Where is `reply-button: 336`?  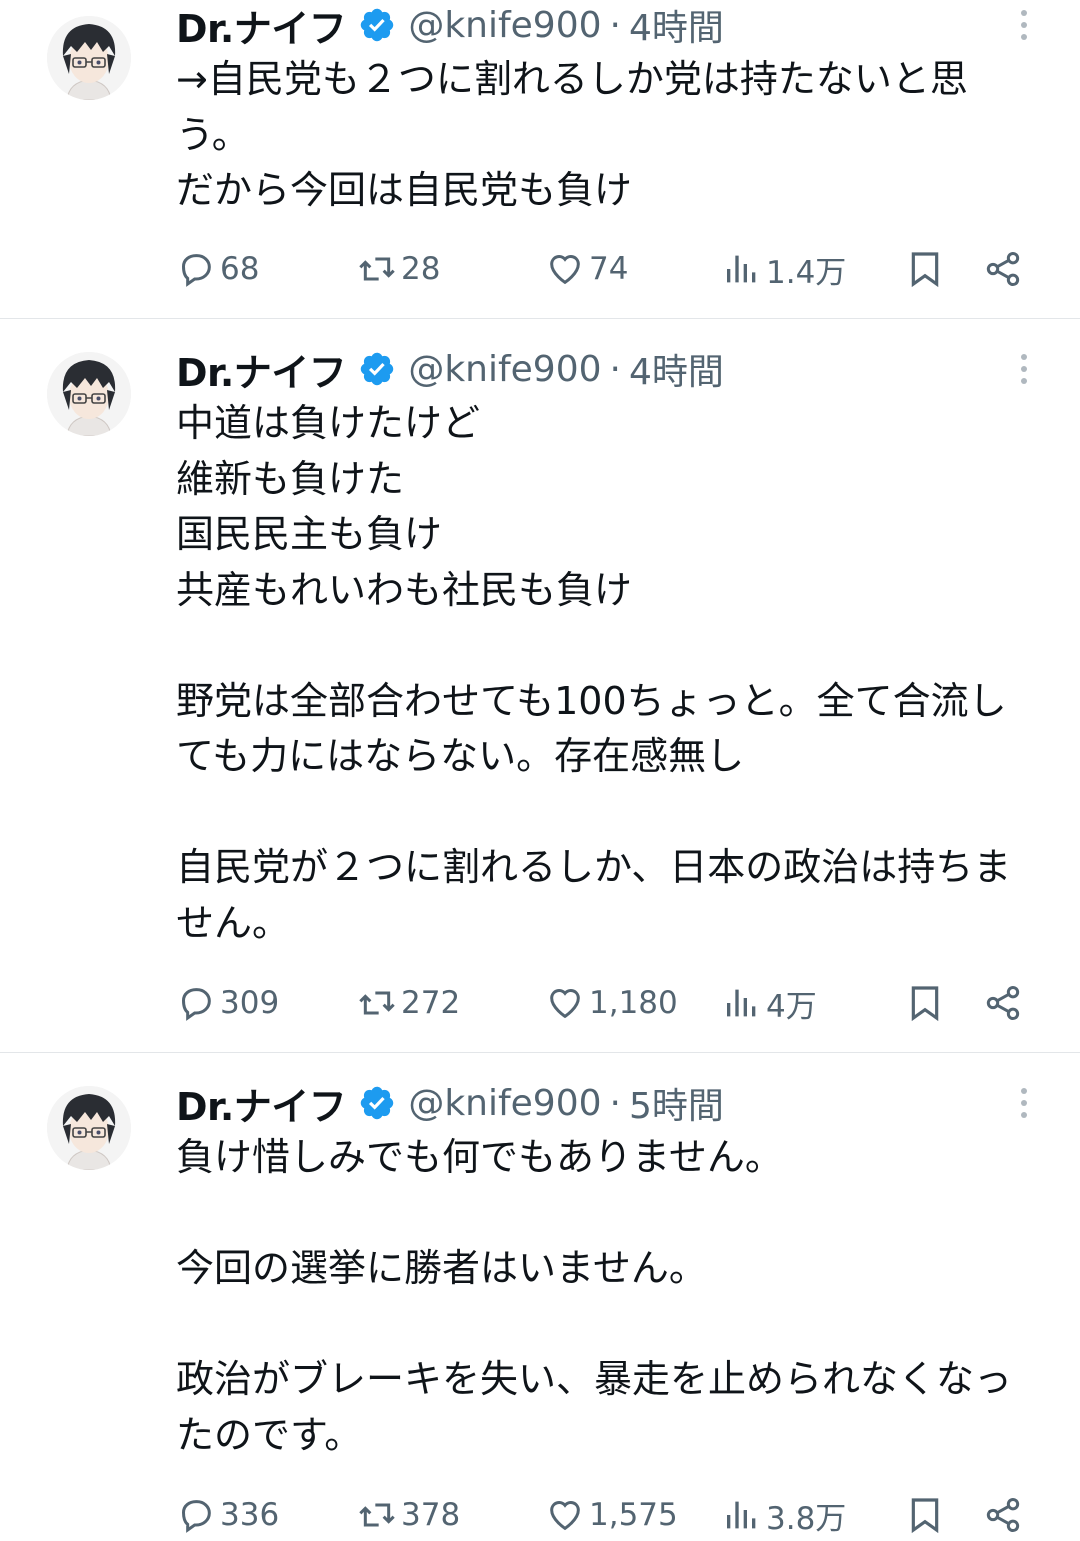
reply-button: 336 is located at coordinates (227, 1515).